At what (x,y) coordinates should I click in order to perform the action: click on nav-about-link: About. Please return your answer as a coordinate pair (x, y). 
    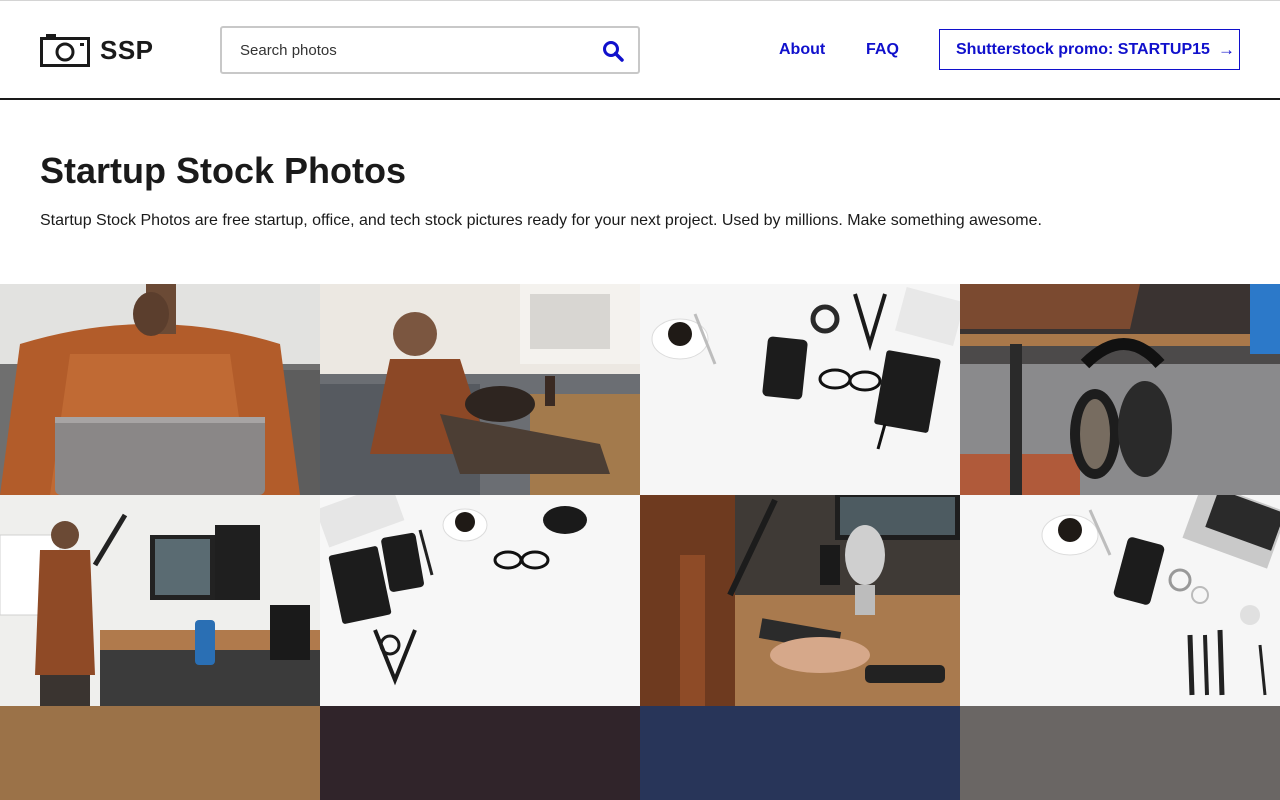
    Looking at the image, I should click on (802, 50).